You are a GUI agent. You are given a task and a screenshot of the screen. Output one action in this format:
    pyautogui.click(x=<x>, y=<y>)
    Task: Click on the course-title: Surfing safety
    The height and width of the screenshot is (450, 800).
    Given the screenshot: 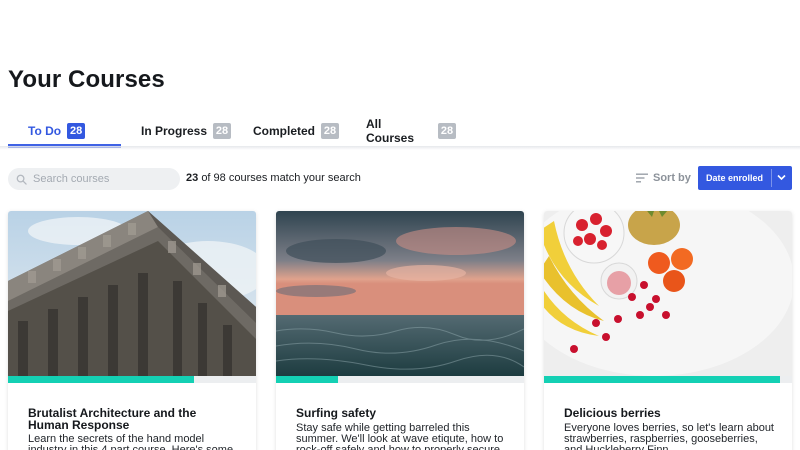 What is the action you would take?
    pyautogui.click(x=336, y=413)
    